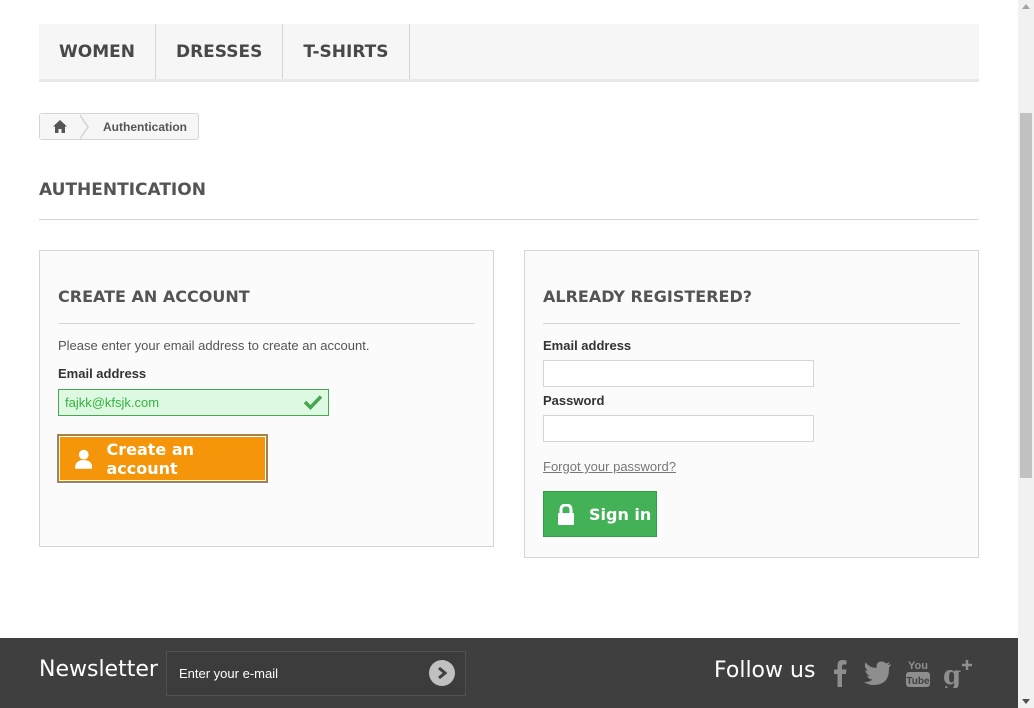 The width and height of the screenshot is (1034, 708). Describe the element at coordinates (316, 673) in the screenshot. I see `newsletter-input: Enter your e-mail` at that location.